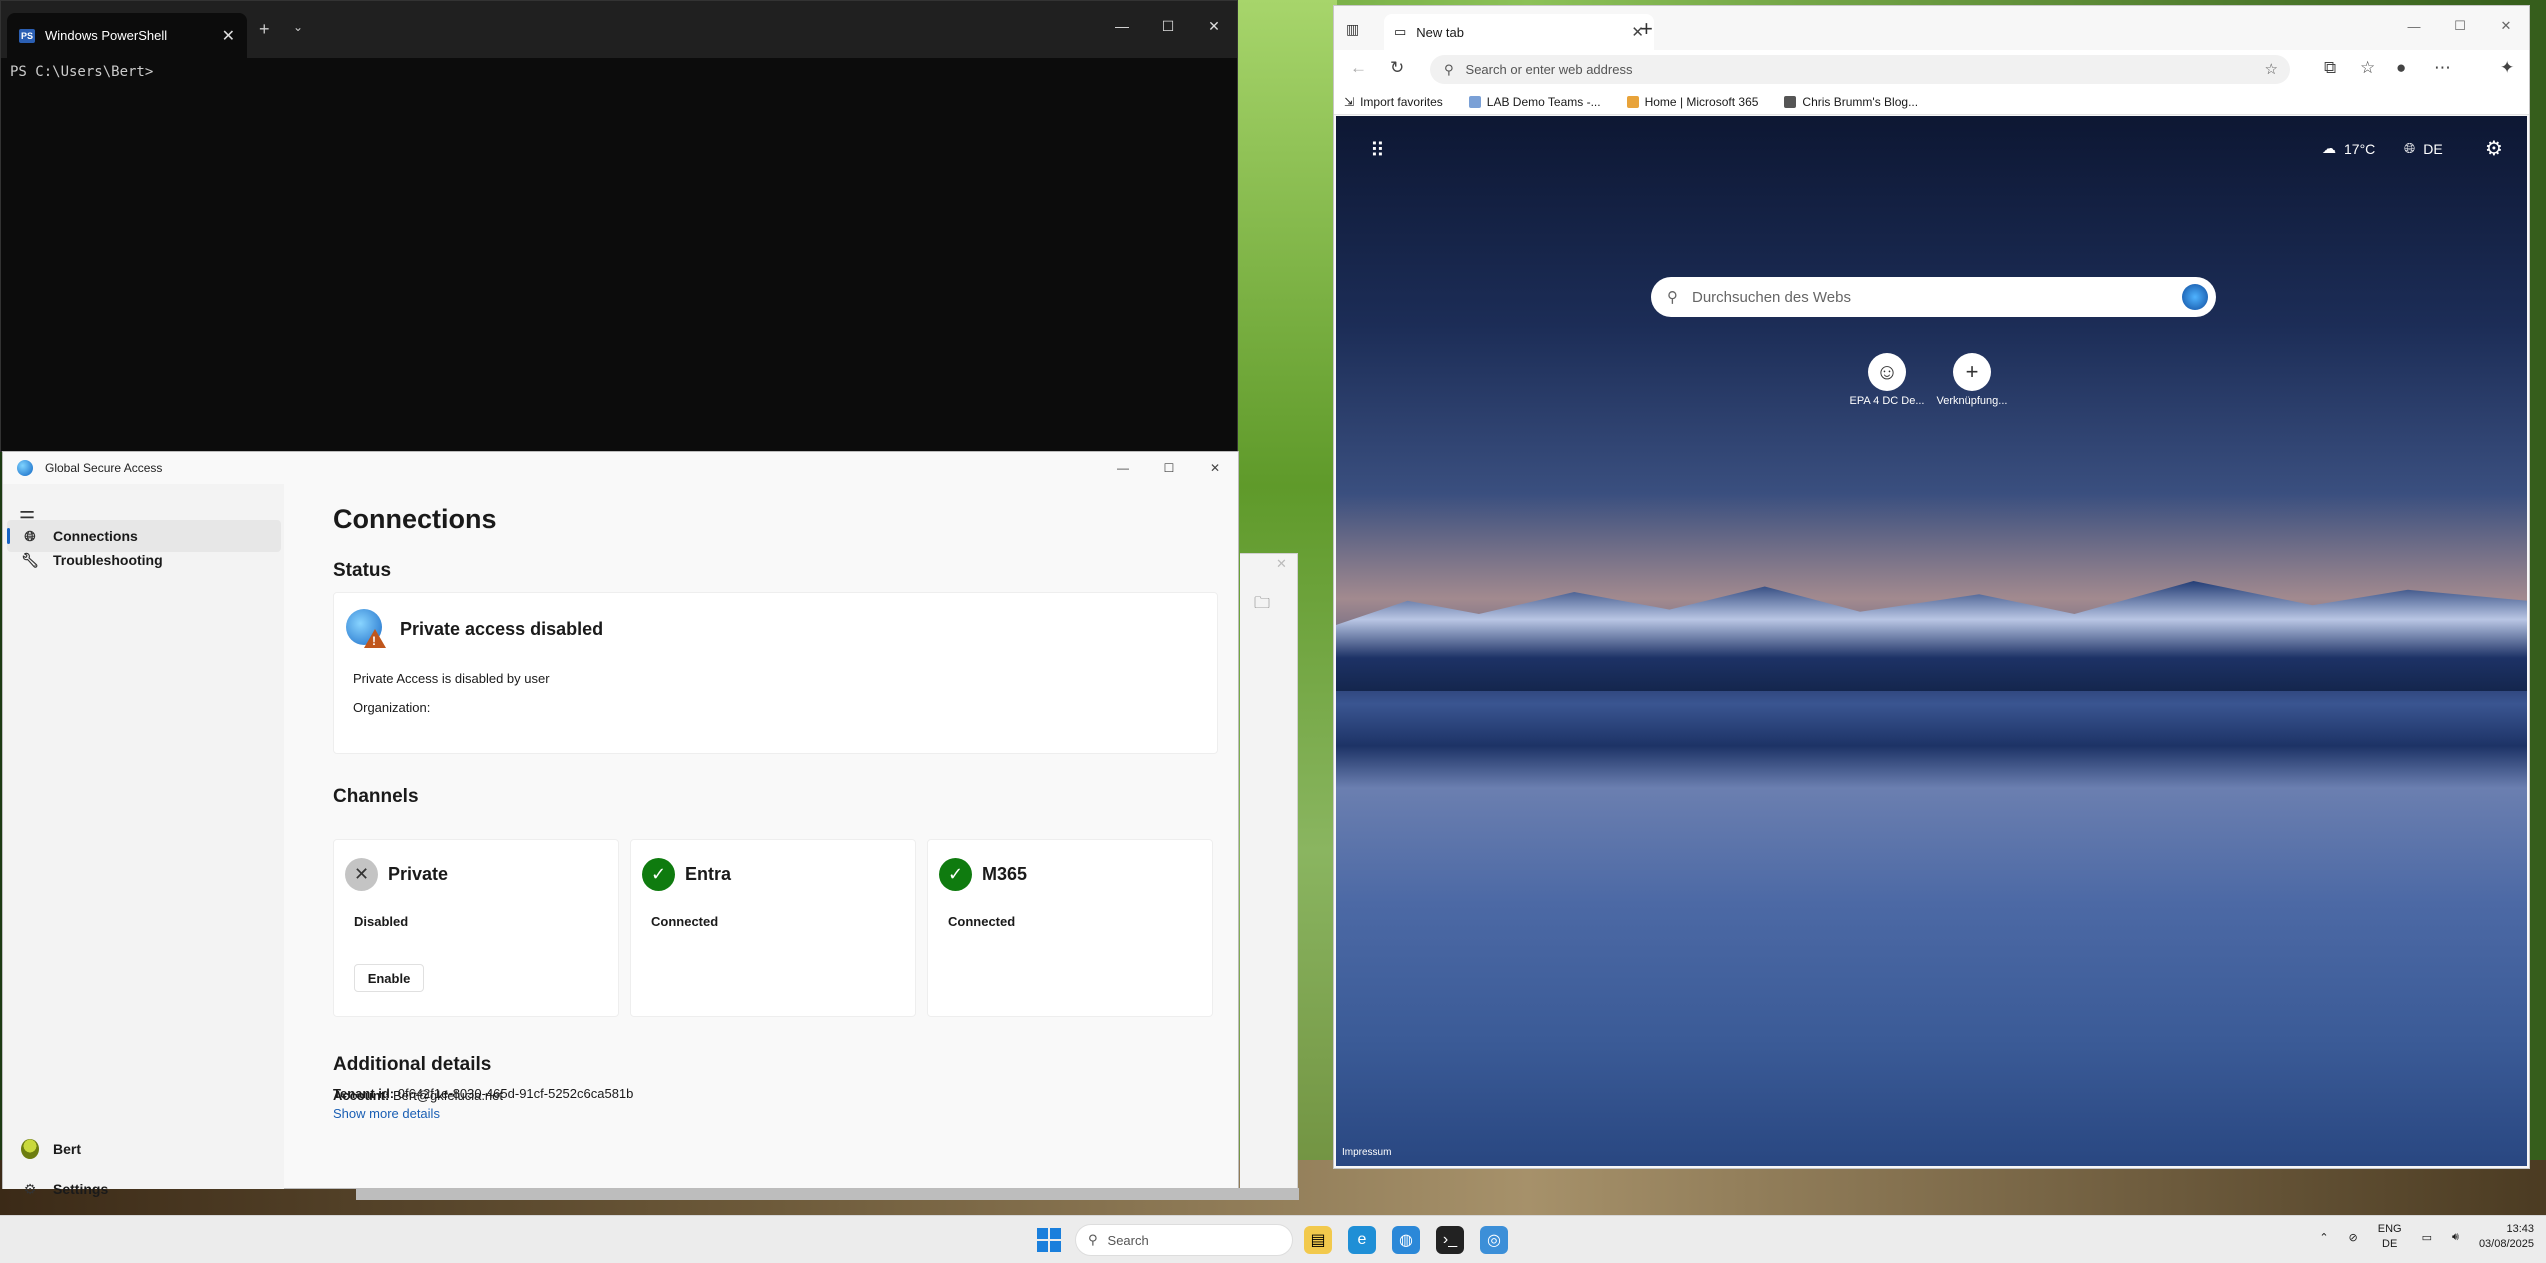 The height and width of the screenshot is (1263, 2546). What do you see at coordinates (1366, 1152) in the screenshot?
I see `impressum-link: Impressum` at bounding box center [1366, 1152].